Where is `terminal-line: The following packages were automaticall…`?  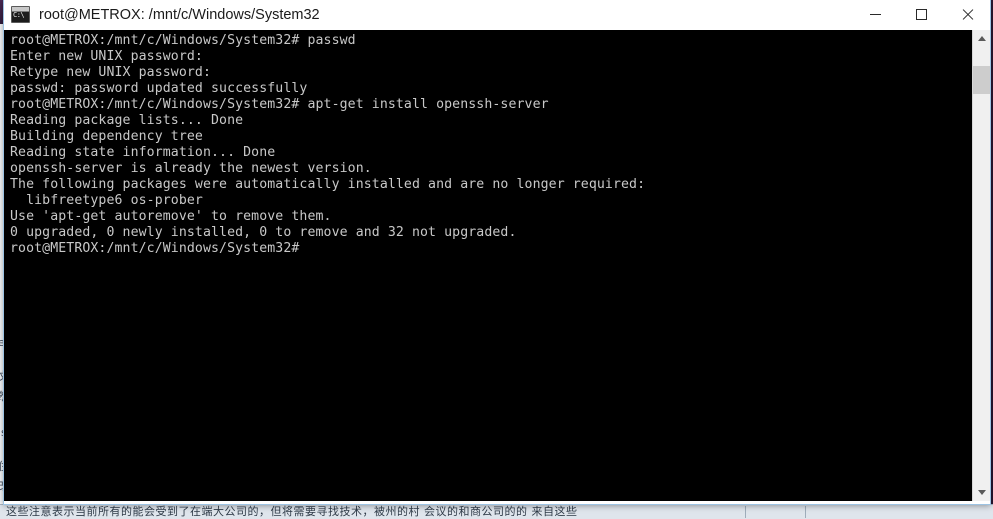
terminal-line: The following packages were automaticall… is located at coordinates (328, 184).